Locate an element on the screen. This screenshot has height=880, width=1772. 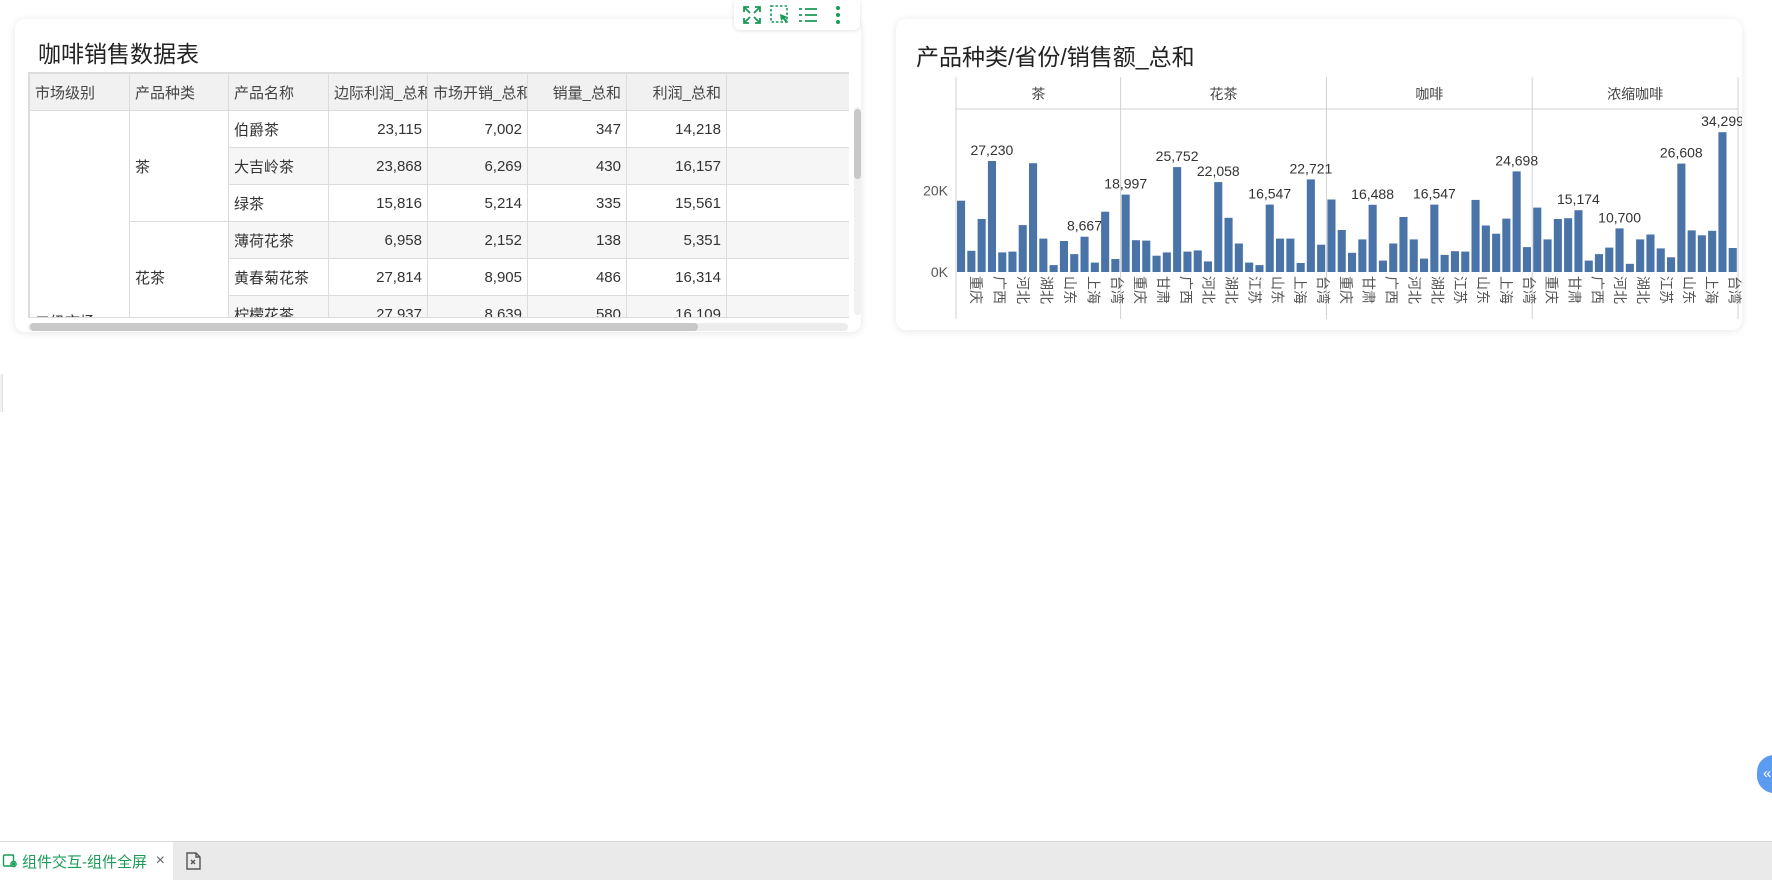
category-cell: 花茶 is located at coordinates (179, 269).